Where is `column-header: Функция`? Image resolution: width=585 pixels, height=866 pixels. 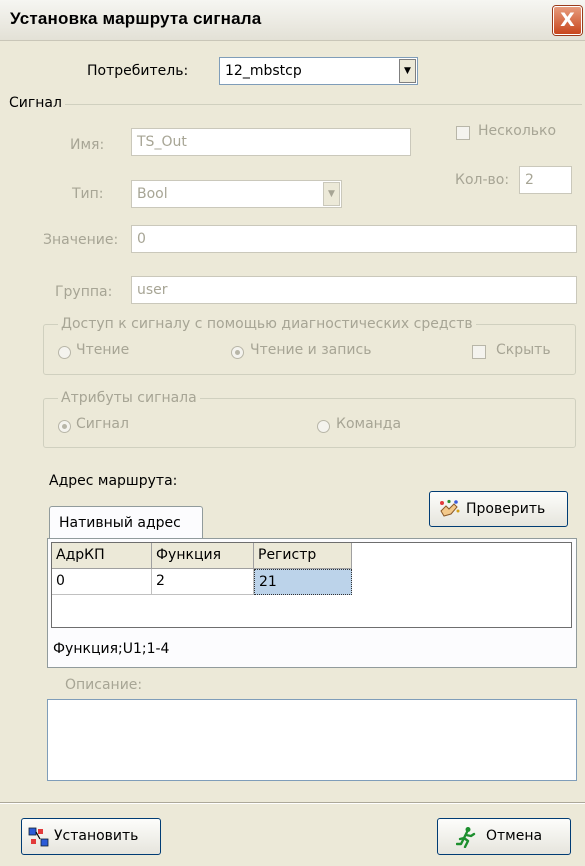
column-header: Функция is located at coordinates (203, 556).